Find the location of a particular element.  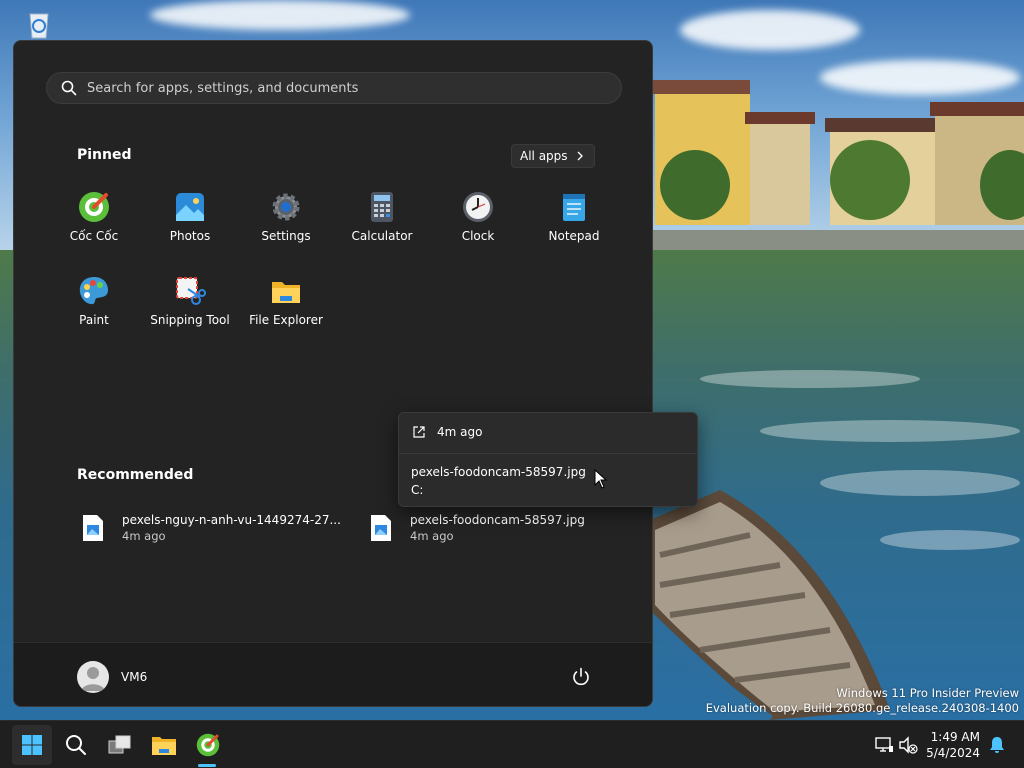

app-label: Clock is located at coordinates (478, 236).